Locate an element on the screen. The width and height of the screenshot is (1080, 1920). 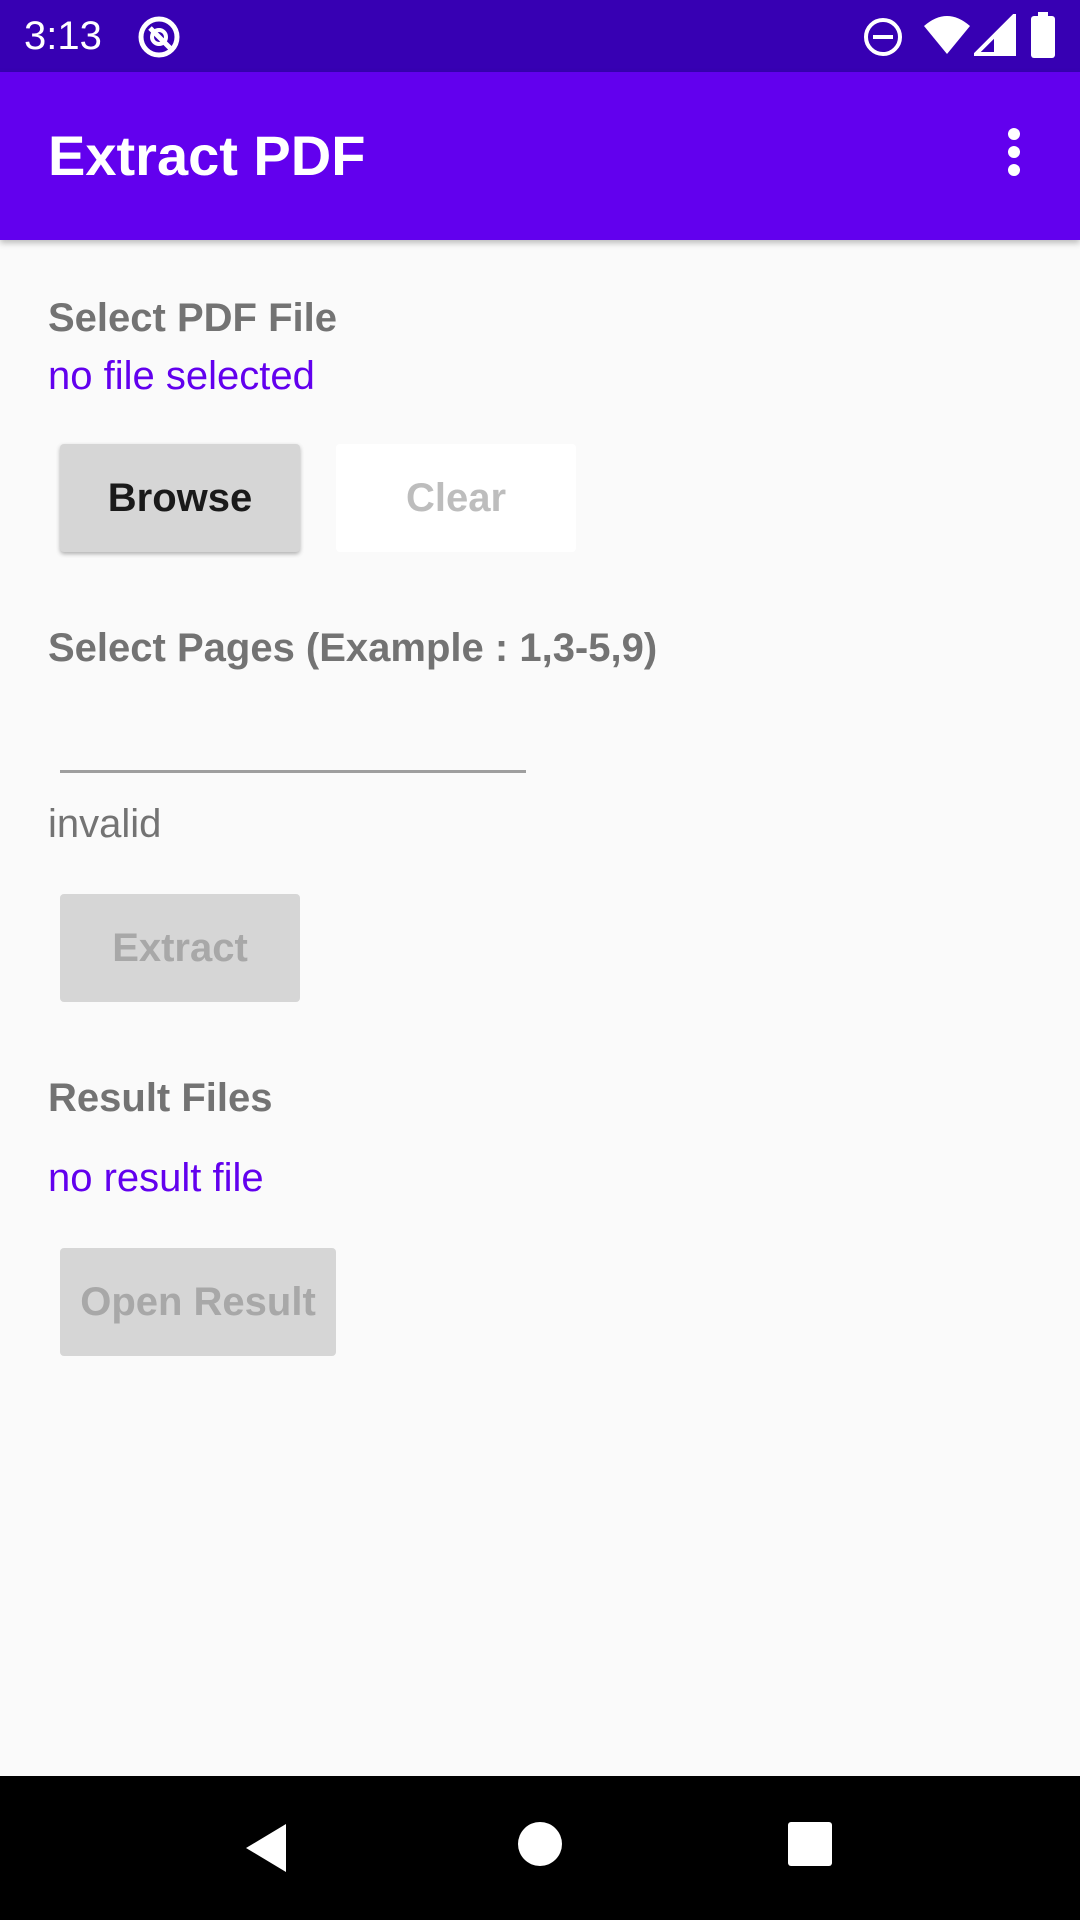
do-not-disturb-icon is located at coordinates (883, 37).